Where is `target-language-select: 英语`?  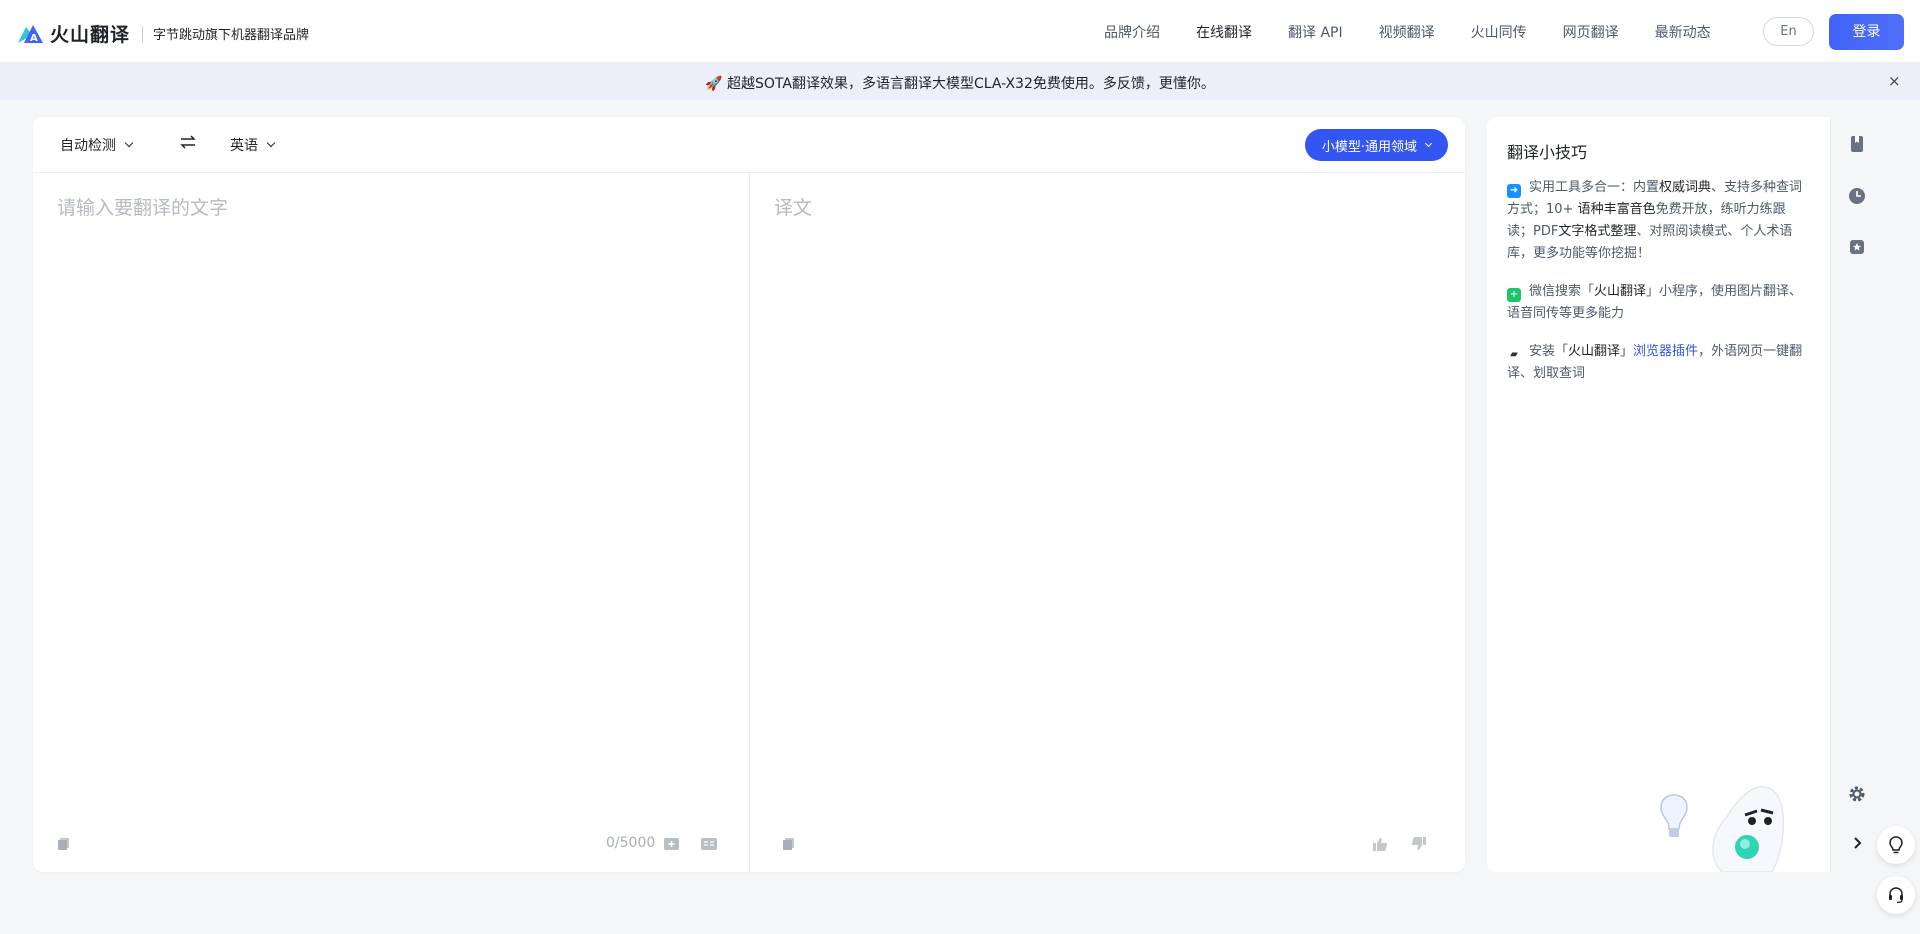 target-language-select: 英语 is located at coordinates (253, 145).